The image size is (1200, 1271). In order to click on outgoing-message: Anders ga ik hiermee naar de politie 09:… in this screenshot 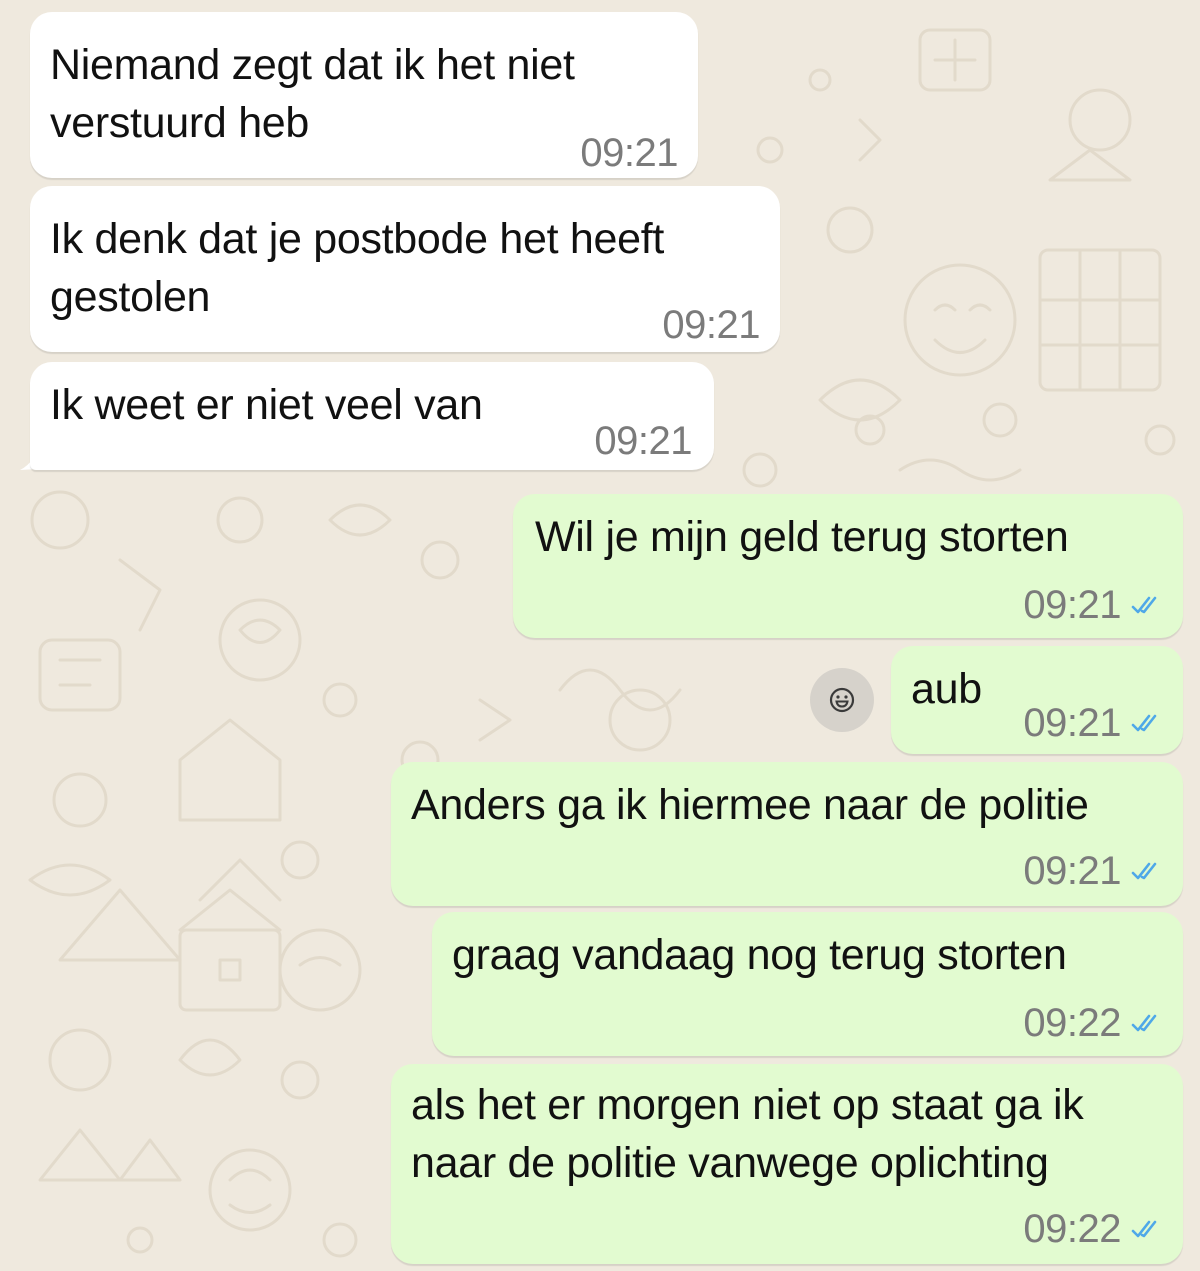, I will do `click(787, 834)`.